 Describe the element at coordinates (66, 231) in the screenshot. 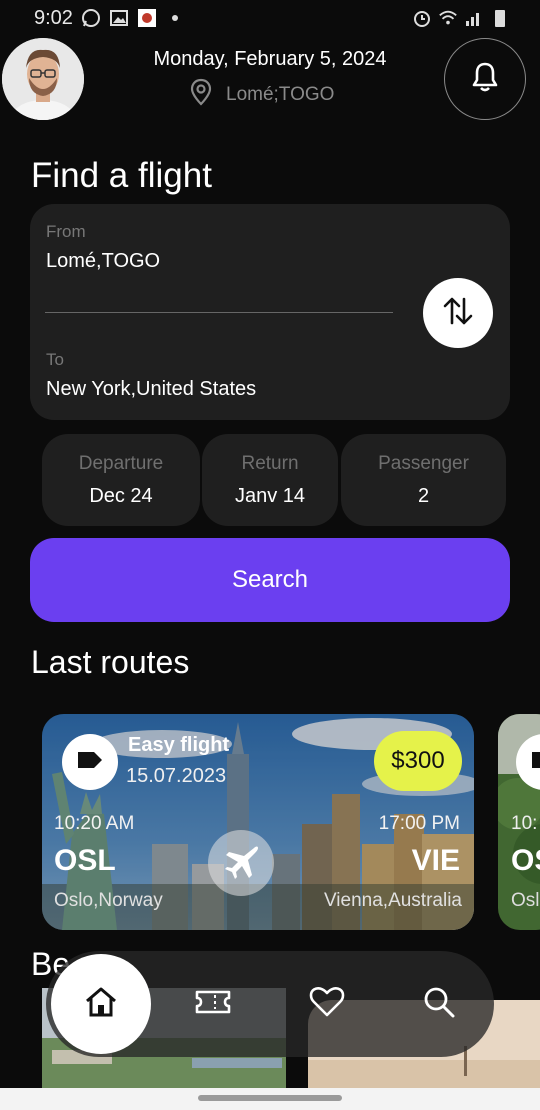

I see `from-label: From` at that location.